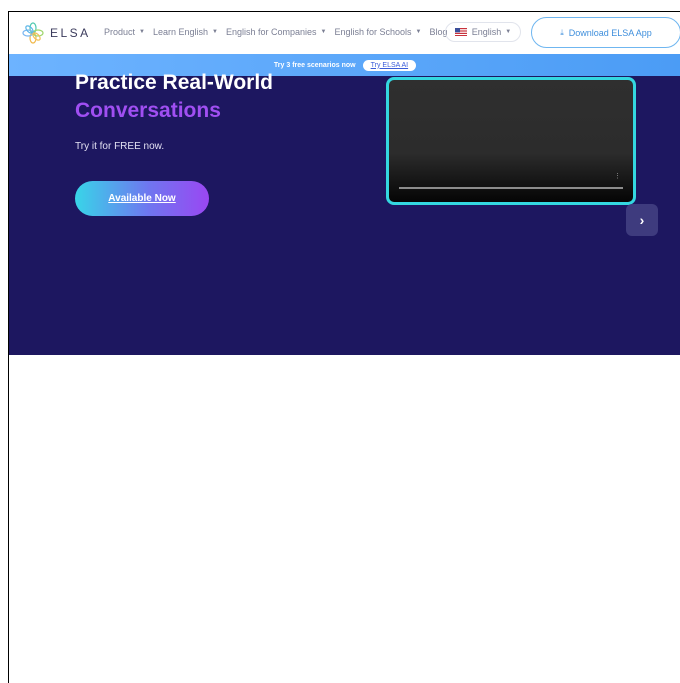  Describe the element at coordinates (486, 32) in the screenshot. I see `language-label: English` at that location.